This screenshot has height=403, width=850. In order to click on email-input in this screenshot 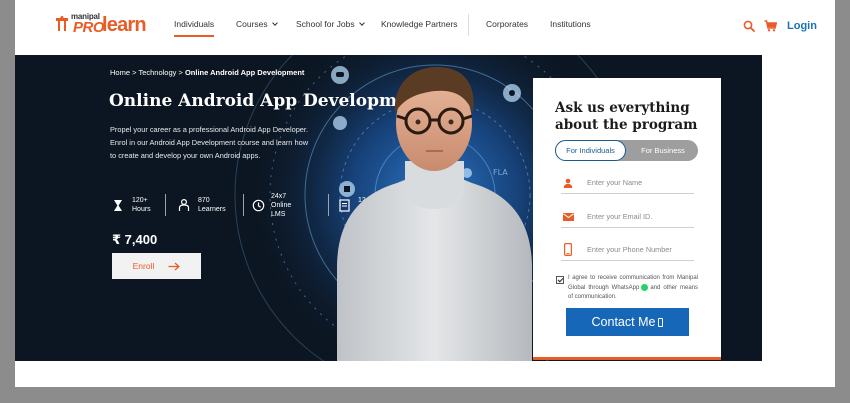, I will do `click(637, 216)`.